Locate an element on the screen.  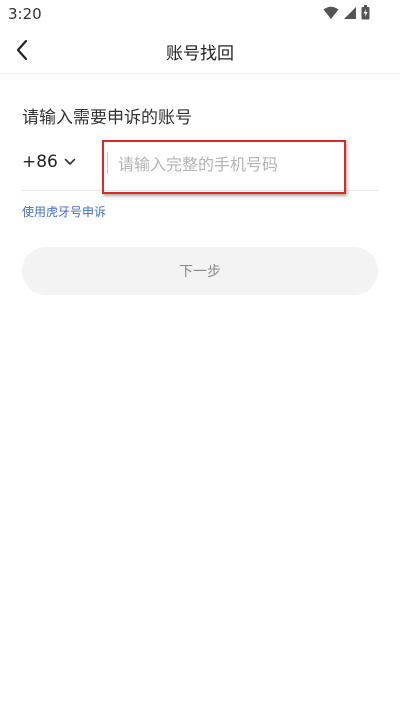
form-heading: 请输入需要申诉的账号 is located at coordinates (107, 118).